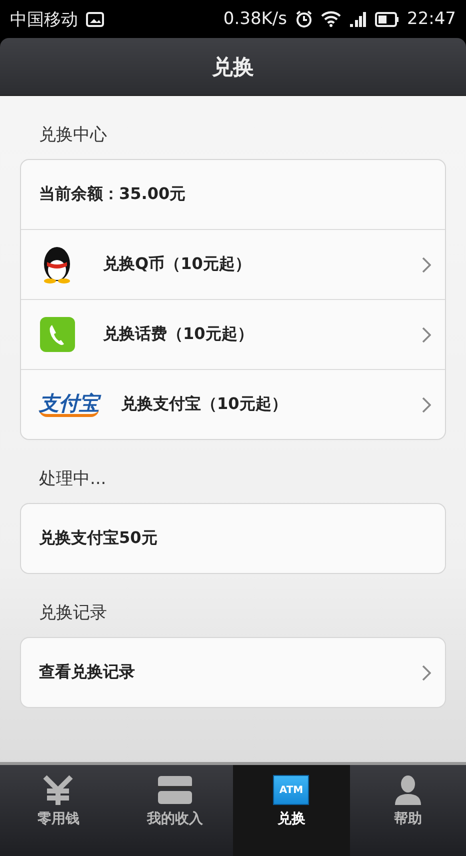 Image resolution: width=466 pixels, height=856 pixels. Describe the element at coordinates (58, 810) in the screenshot. I see `tab: 零用钱` at that location.